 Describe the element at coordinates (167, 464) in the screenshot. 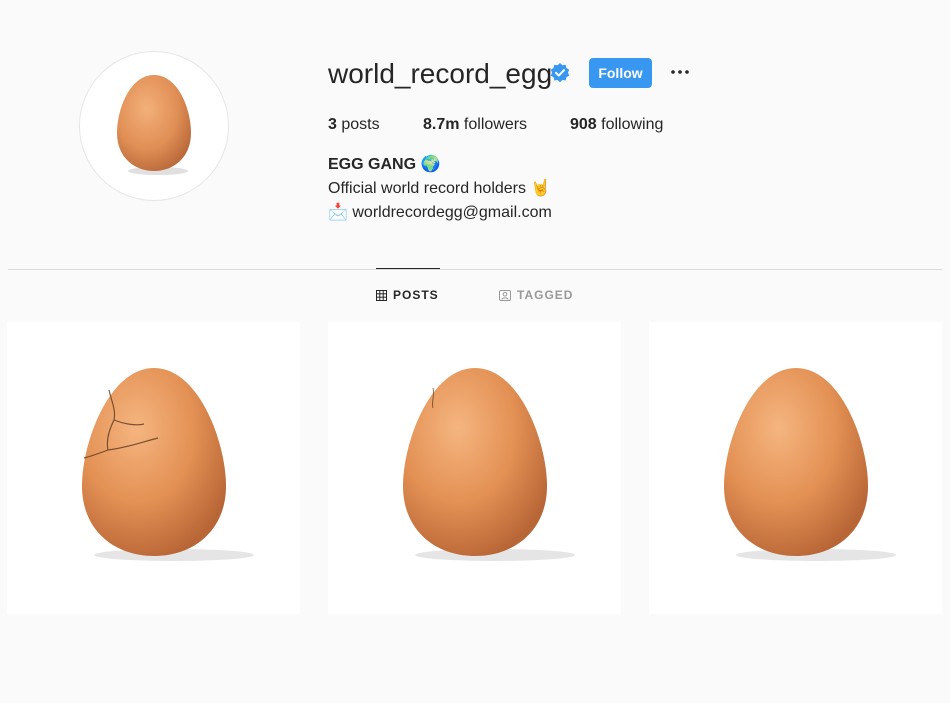

I see `cracked-egg-image` at that location.